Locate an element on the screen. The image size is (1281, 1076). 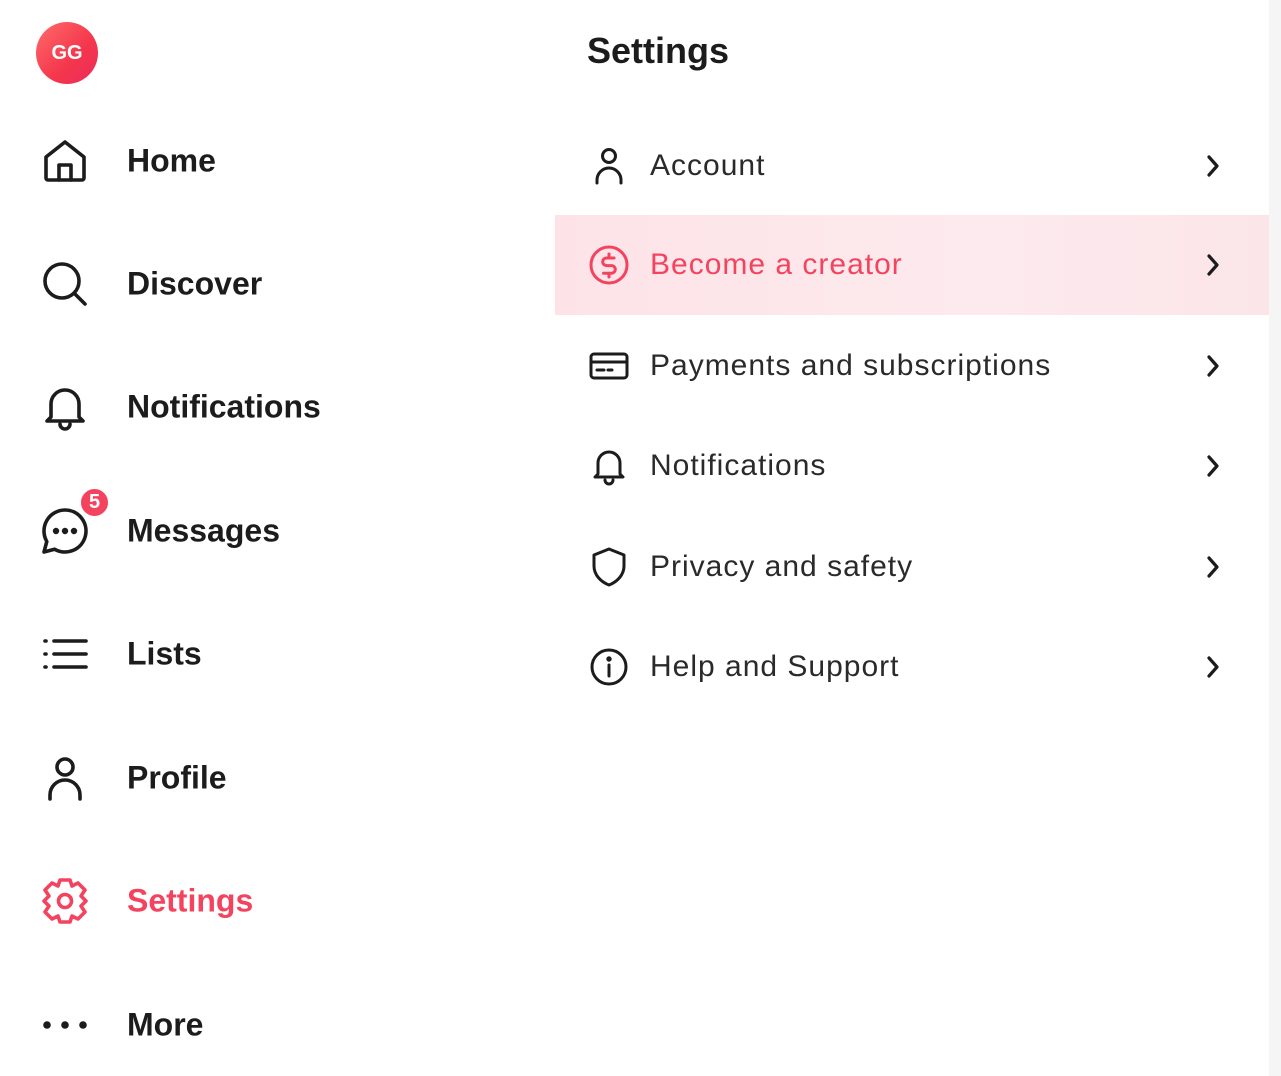
home-icon is located at coordinates (65, 161).